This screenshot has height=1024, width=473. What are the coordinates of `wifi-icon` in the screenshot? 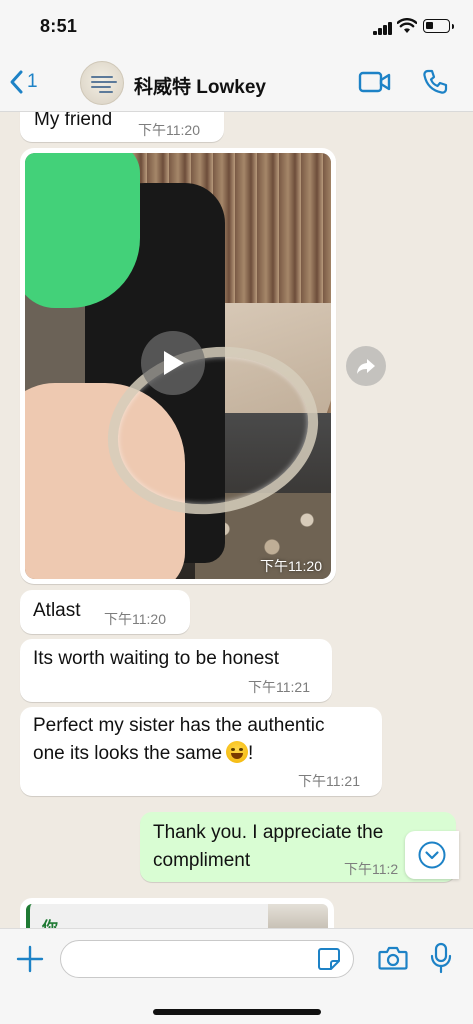 It's located at (407, 25).